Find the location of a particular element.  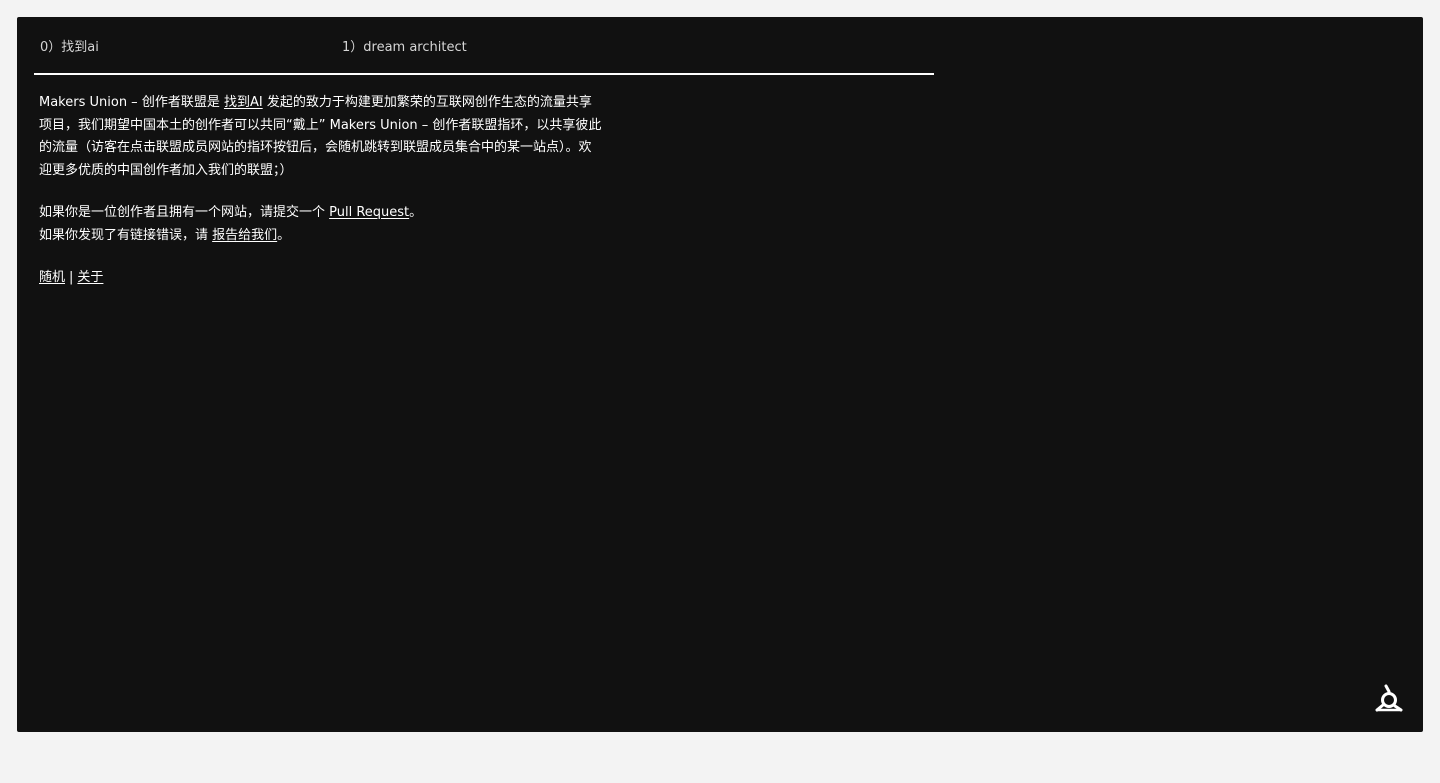

report-text-end: 。 is located at coordinates (284, 235).